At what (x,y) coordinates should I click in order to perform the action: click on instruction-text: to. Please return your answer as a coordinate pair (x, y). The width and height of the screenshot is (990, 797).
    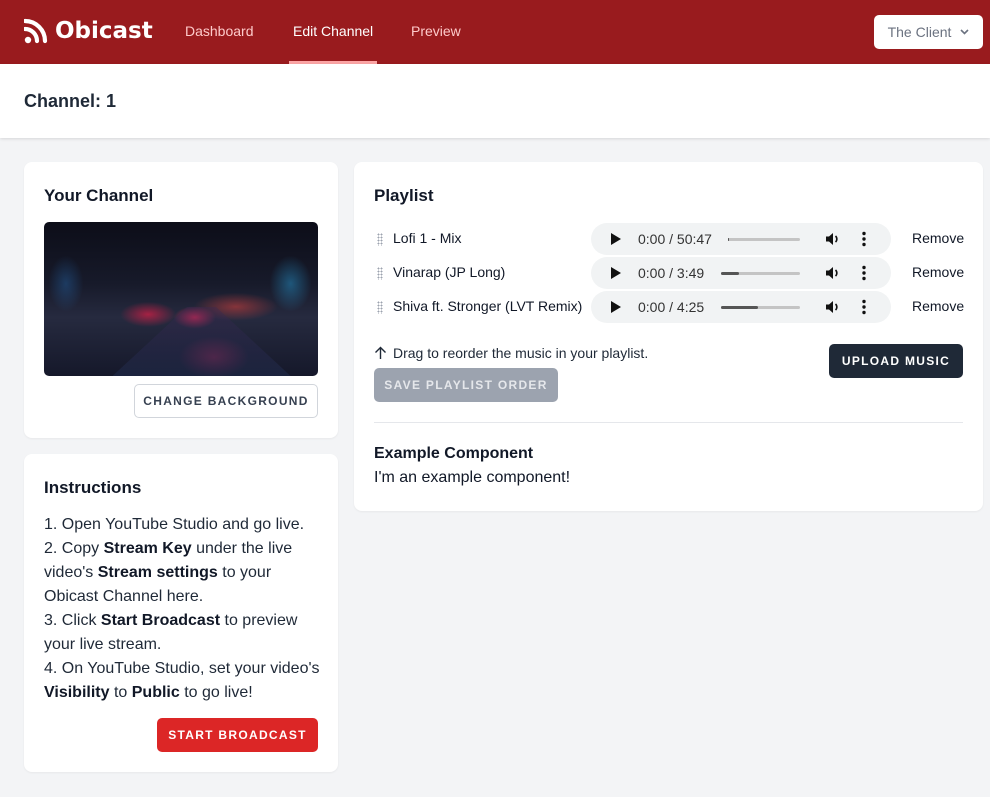
    Looking at the image, I should click on (120, 692).